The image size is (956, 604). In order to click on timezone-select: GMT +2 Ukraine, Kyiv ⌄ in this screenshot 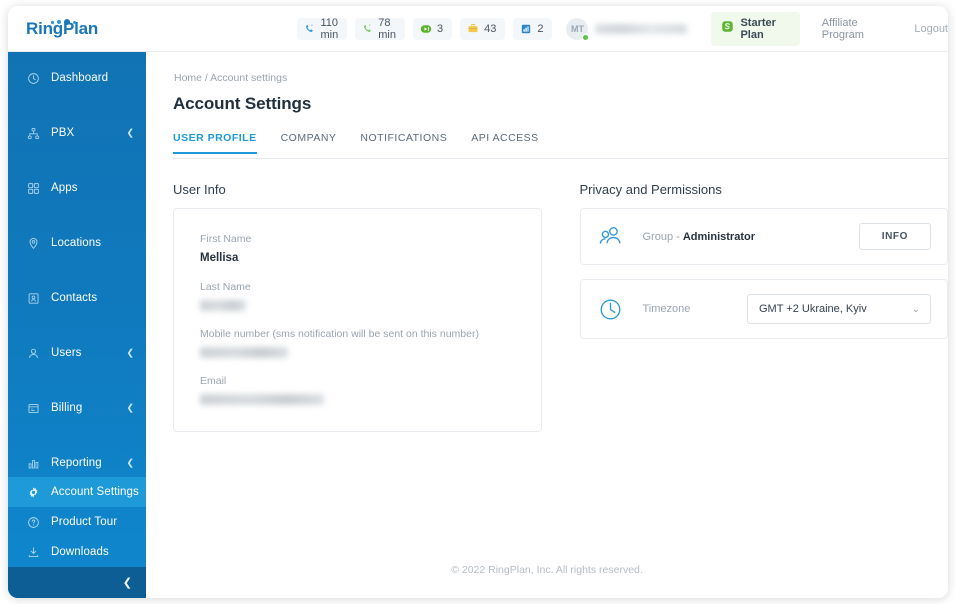, I will do `click(839, 309)`.